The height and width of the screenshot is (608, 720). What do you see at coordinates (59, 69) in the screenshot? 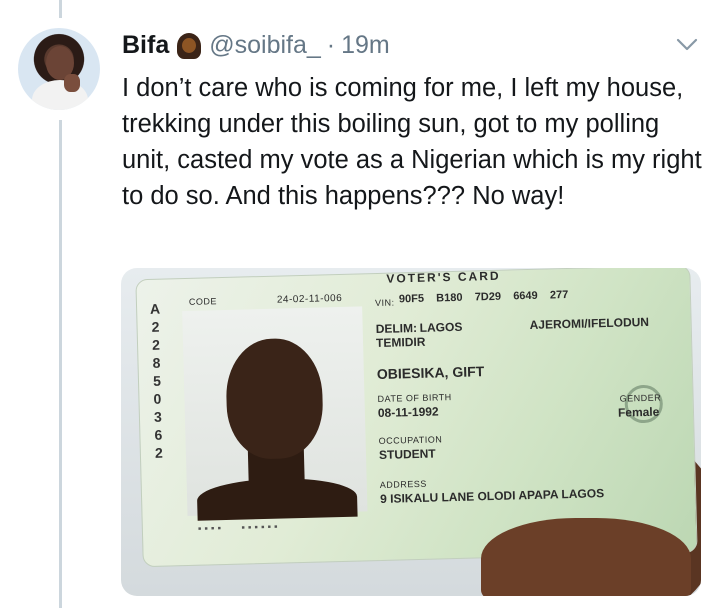
I see `avatar` at bounding box center [59, 69].